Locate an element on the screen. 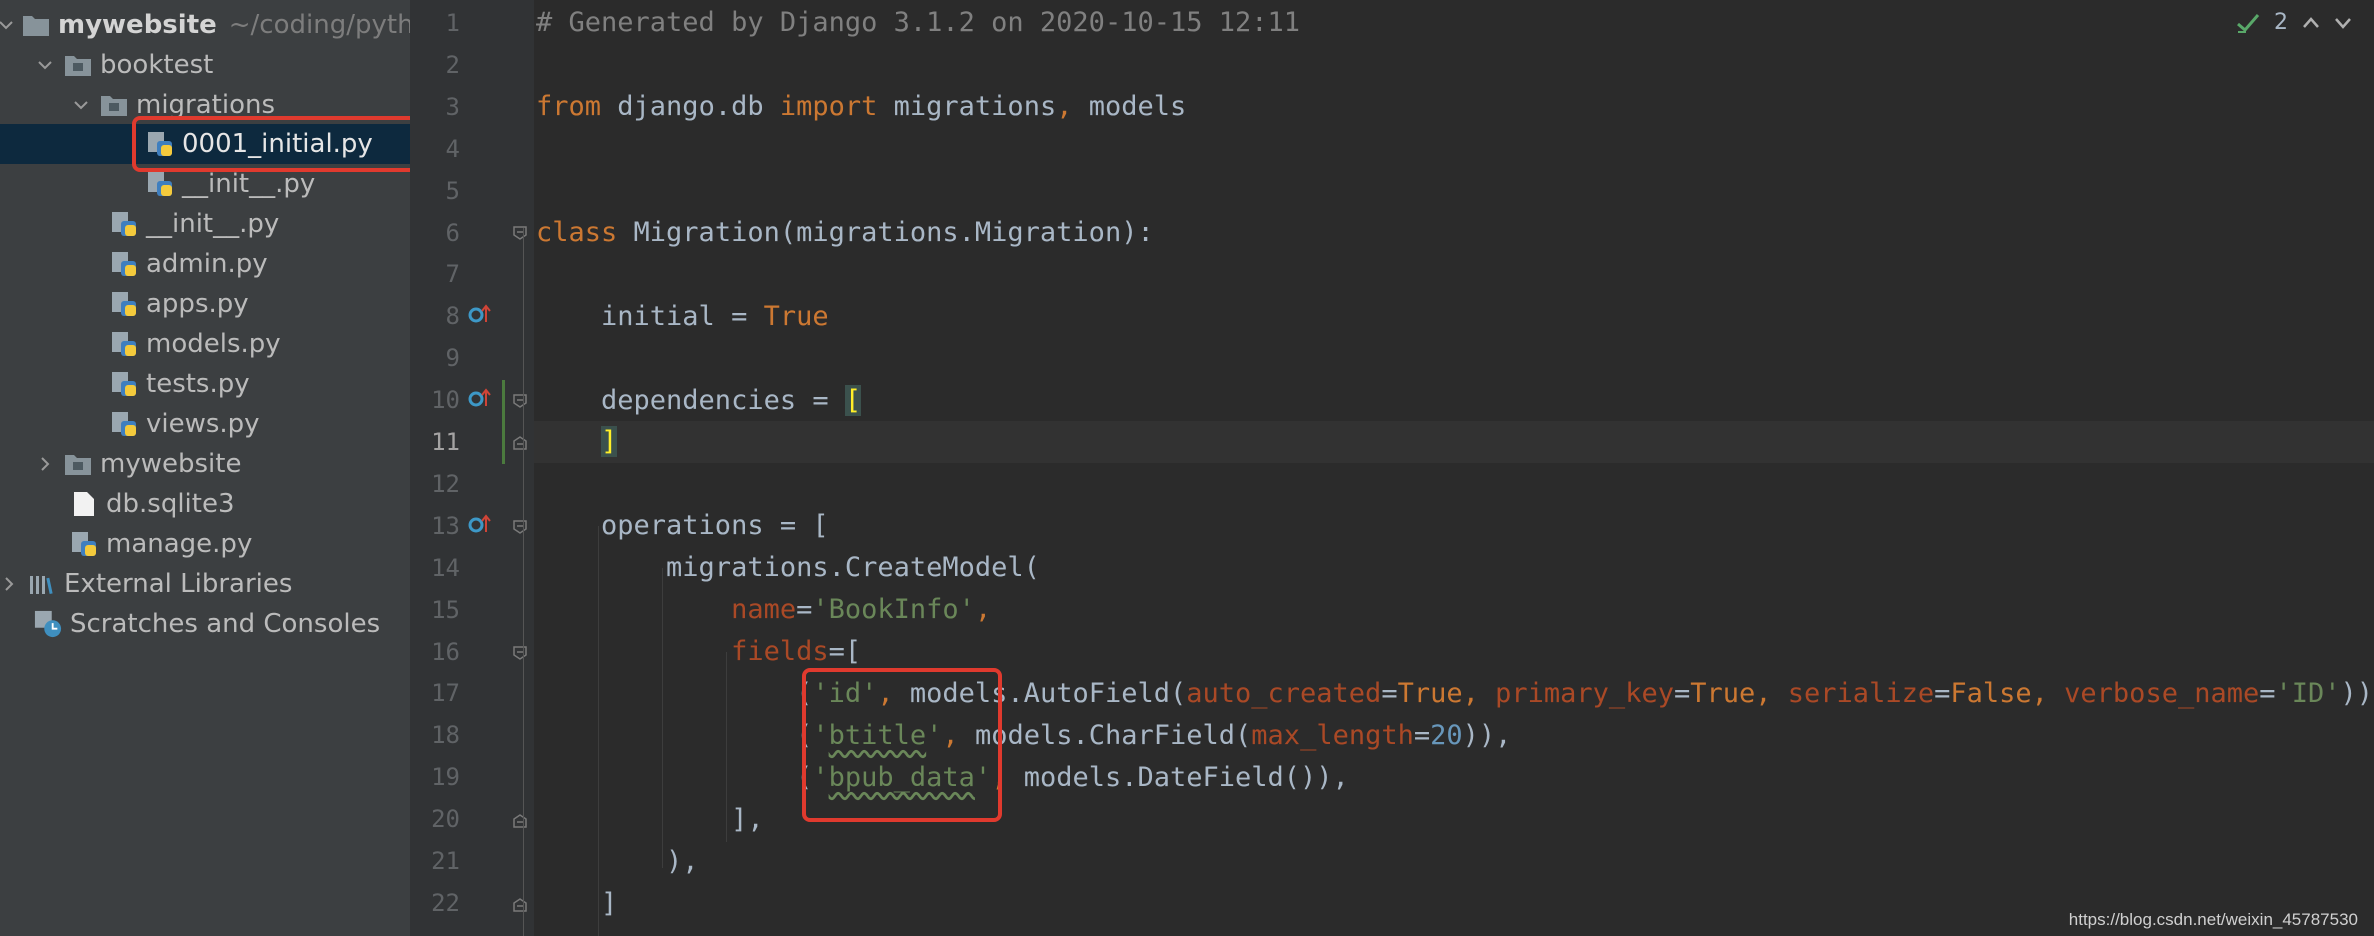 Image resolution: width=2374 pixels, height=936 pixels. line-number: 7 is located at coordinates (435, 274).